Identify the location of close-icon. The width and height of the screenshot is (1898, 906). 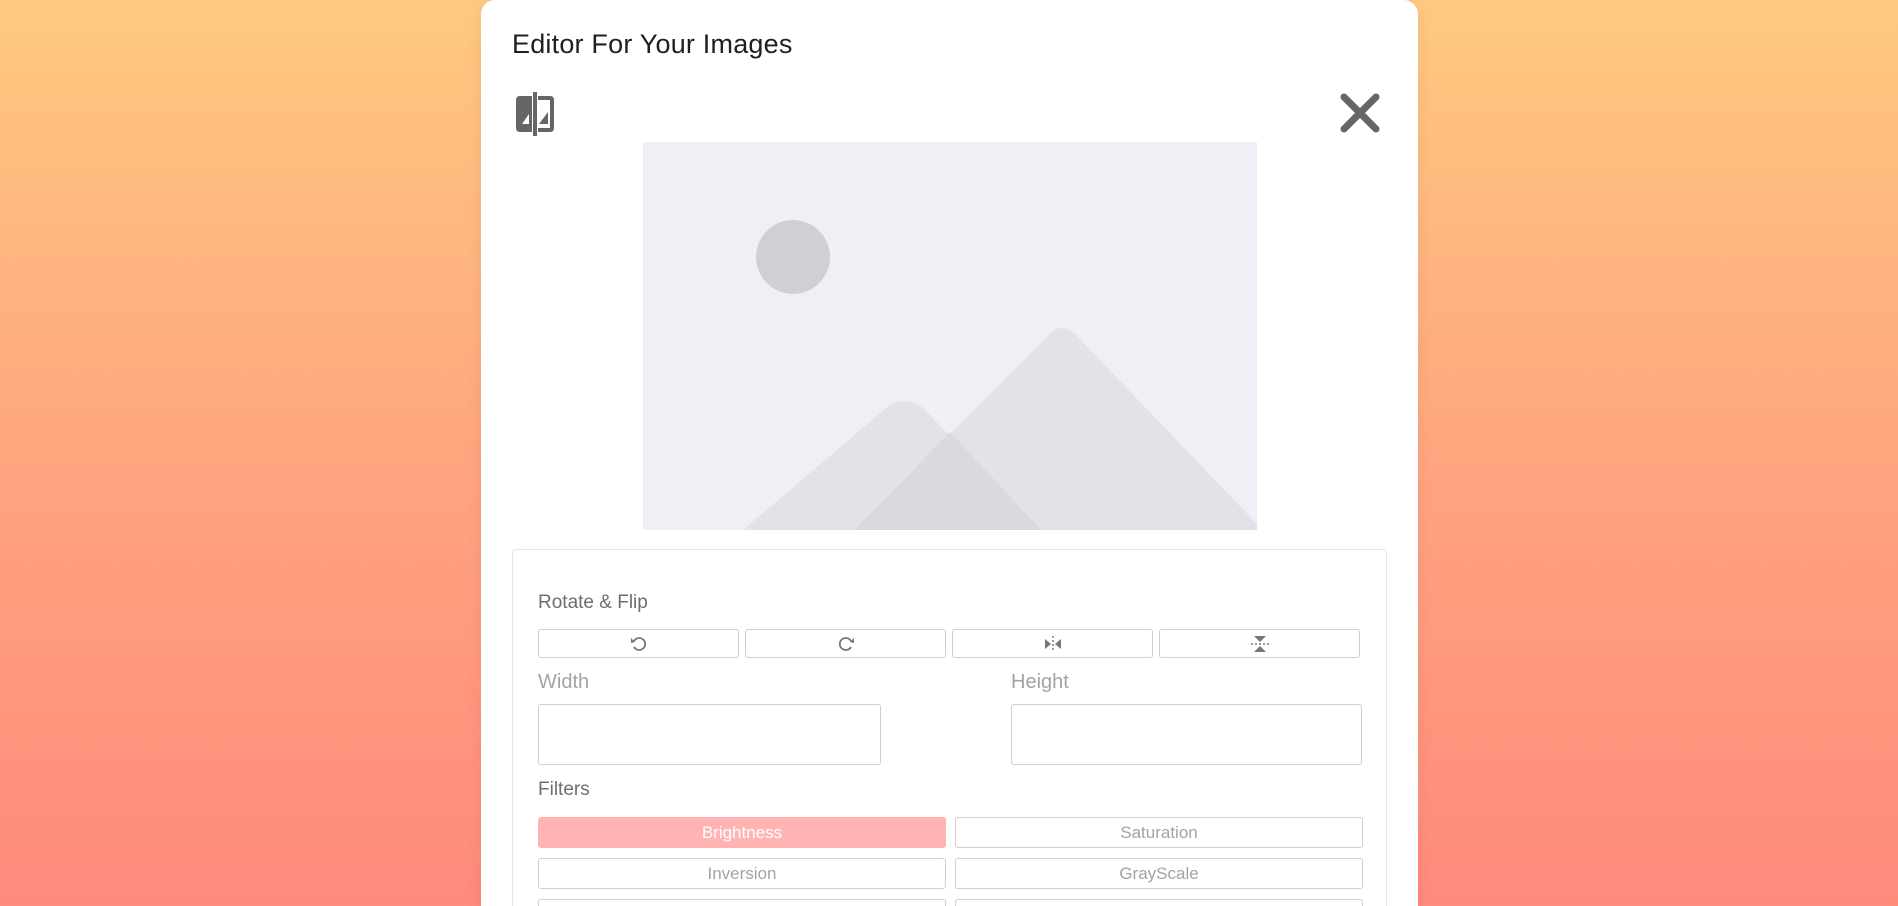
(1360, 113).